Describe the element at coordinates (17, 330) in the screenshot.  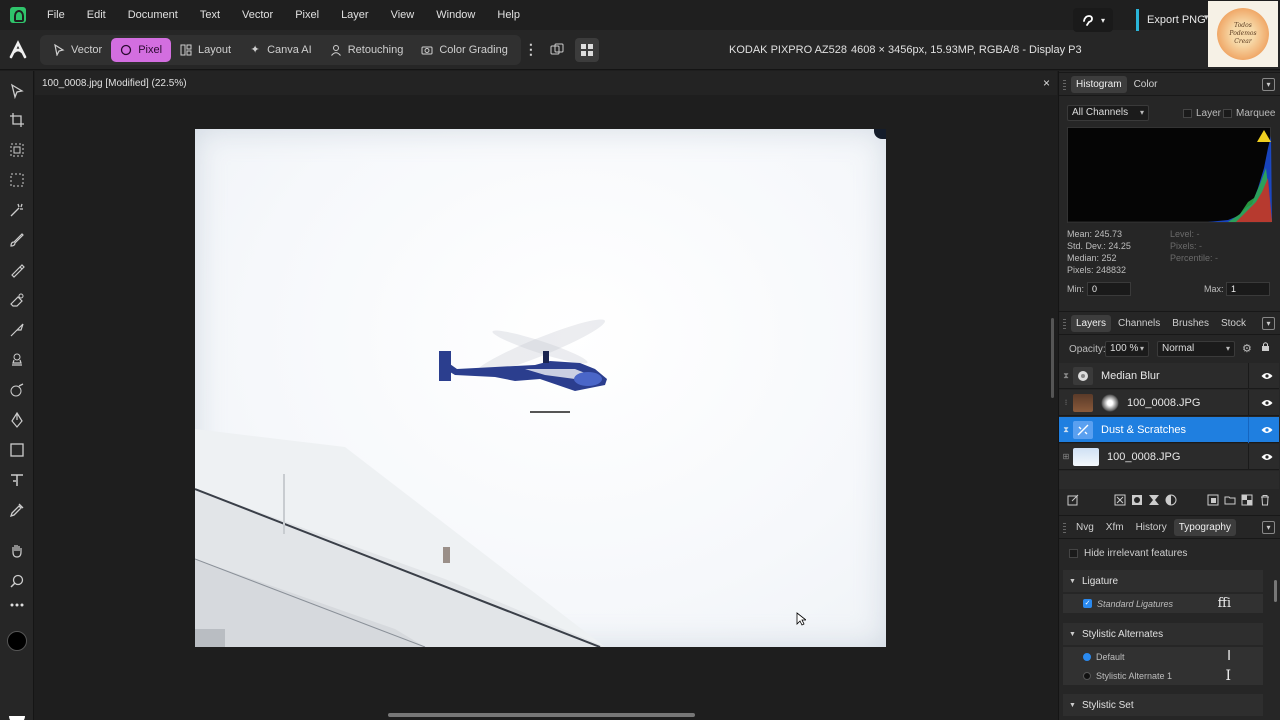
I see `dodge-brush-icon` at that location.